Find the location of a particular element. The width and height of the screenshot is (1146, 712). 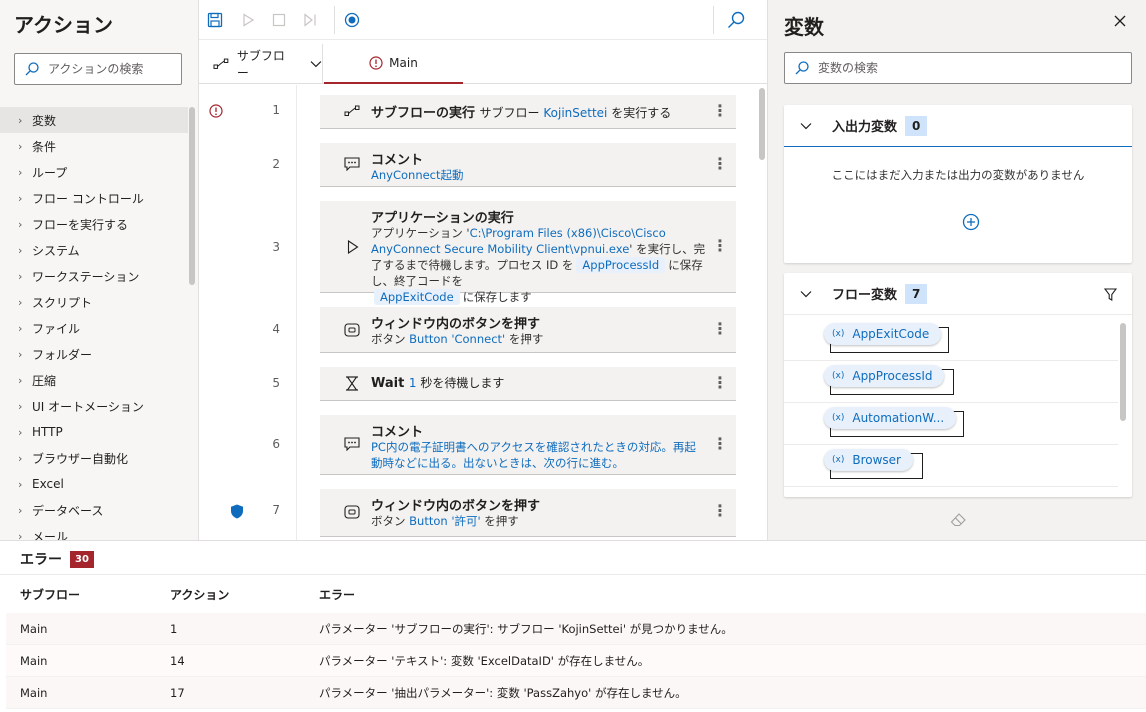

io-variables-count: 0 is located at coordinates (916, 125).